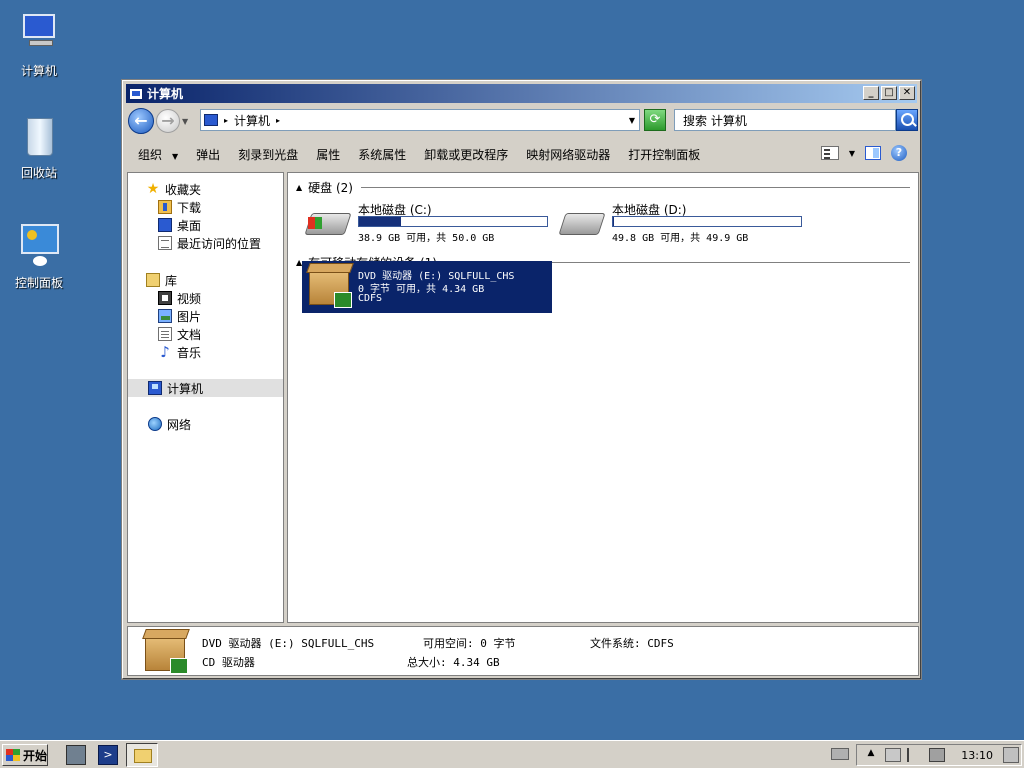 Image resolution: width=1024 pixels, height=768 pixels. Describe the element at coordinates (429, 226) in the screenshot. I see `drive-c: 本地磁盘 (C:) 38.9 GB 可用，共 50.0 GB` at that location.